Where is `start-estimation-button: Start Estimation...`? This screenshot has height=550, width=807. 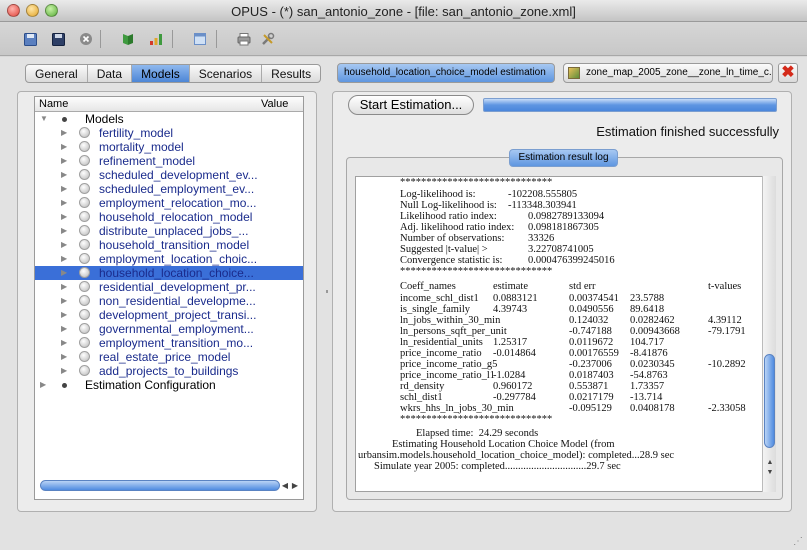
start-estimation-button: Start Estimation... is located at coordinates (411, 105).